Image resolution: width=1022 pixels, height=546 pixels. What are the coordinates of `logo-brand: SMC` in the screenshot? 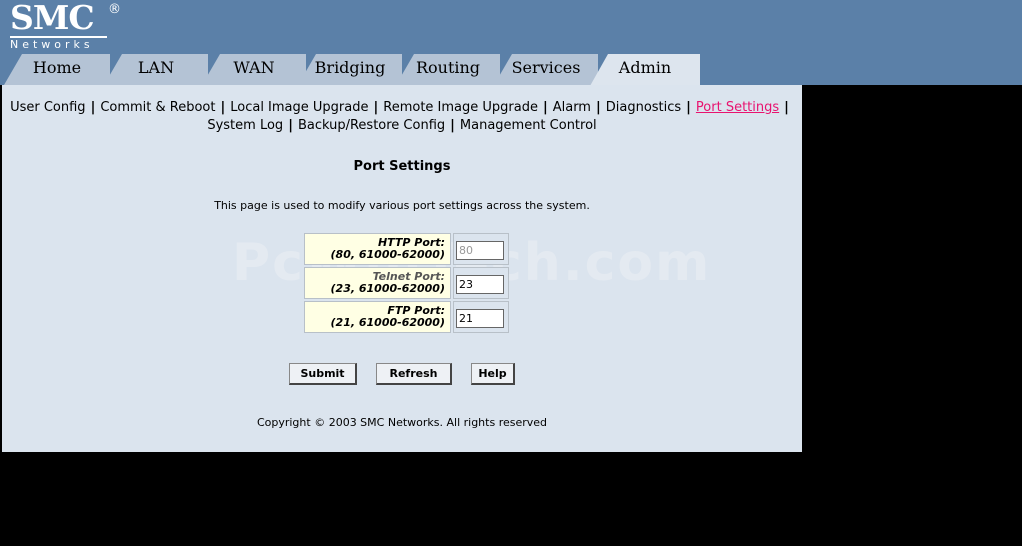 It's located at (52, 18).